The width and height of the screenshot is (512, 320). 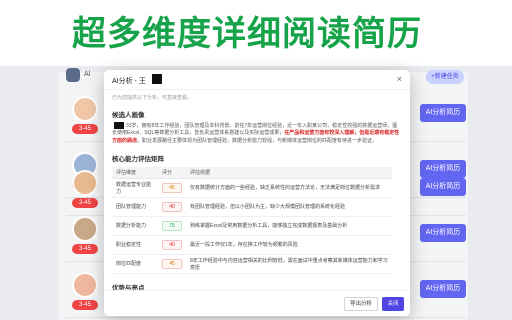 What do you see at coordinates (87, 74) in the screenshot?
I see `background-label: Al` at bounding box center [87, 74].